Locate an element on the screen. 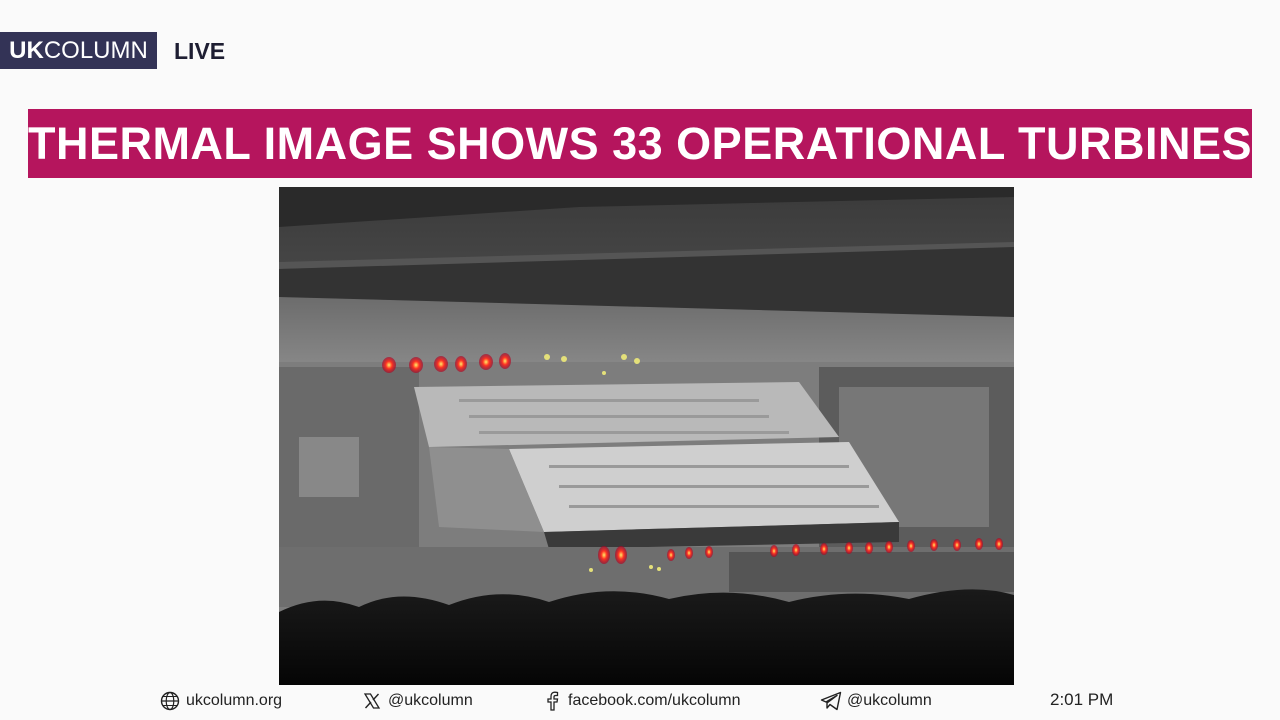 The height and width of the screenshot is (720, 1280). footer-website: ukcolumn.org is located at coordinates (220, 701).